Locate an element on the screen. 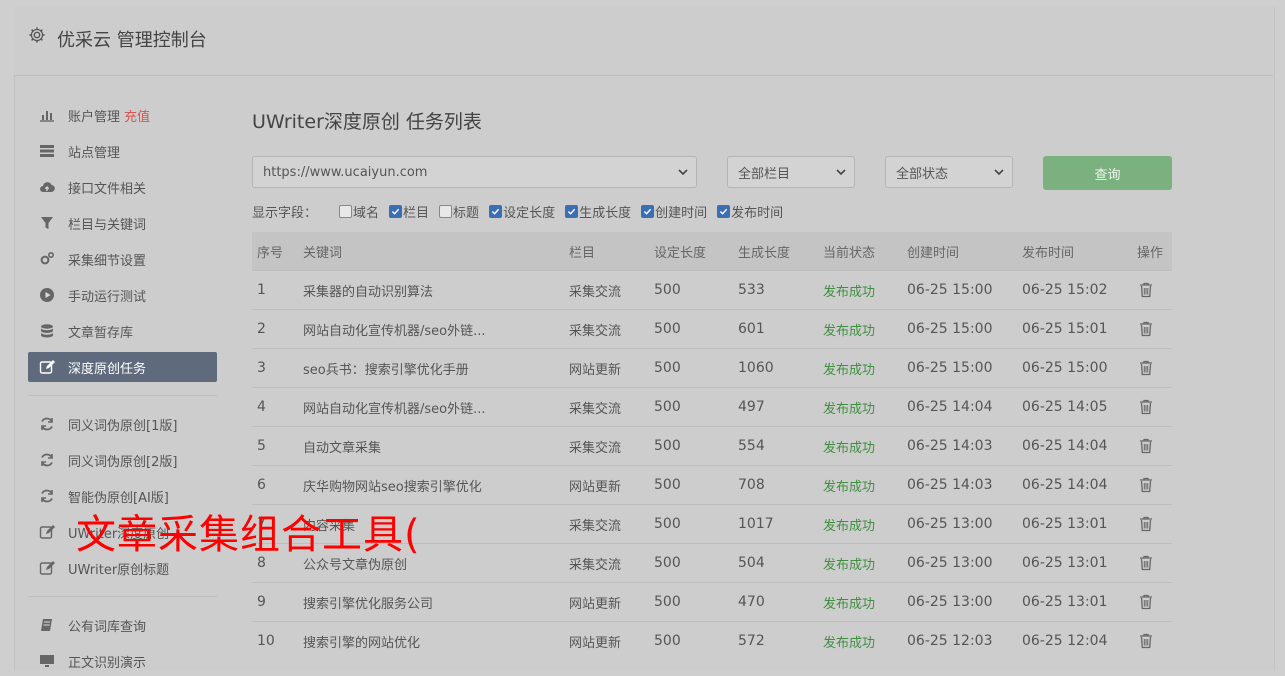 The image size is (1285, 676). sidebar-item-label: 站点管理 is located at coordinates (94, 153).